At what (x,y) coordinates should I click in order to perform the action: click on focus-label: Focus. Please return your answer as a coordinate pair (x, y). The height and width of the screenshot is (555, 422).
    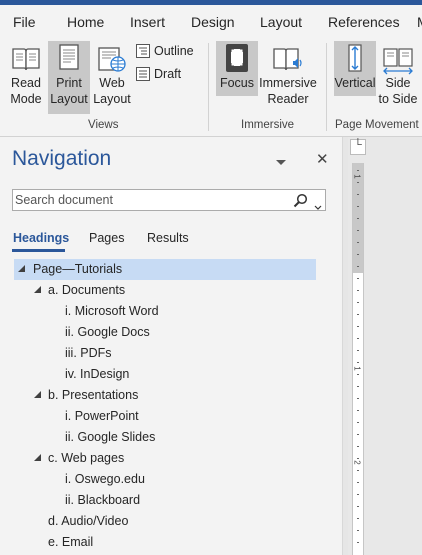
    Looking at the image, I should click on (237, 83).